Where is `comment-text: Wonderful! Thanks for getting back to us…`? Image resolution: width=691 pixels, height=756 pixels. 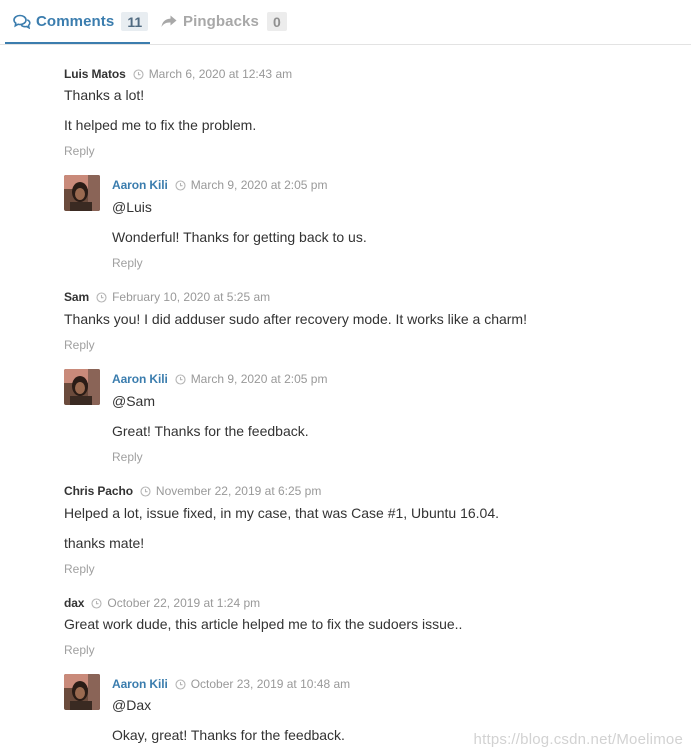
comment-text: Wonderful! Thanks for getting back to us… is located at coordinates (239, 237).